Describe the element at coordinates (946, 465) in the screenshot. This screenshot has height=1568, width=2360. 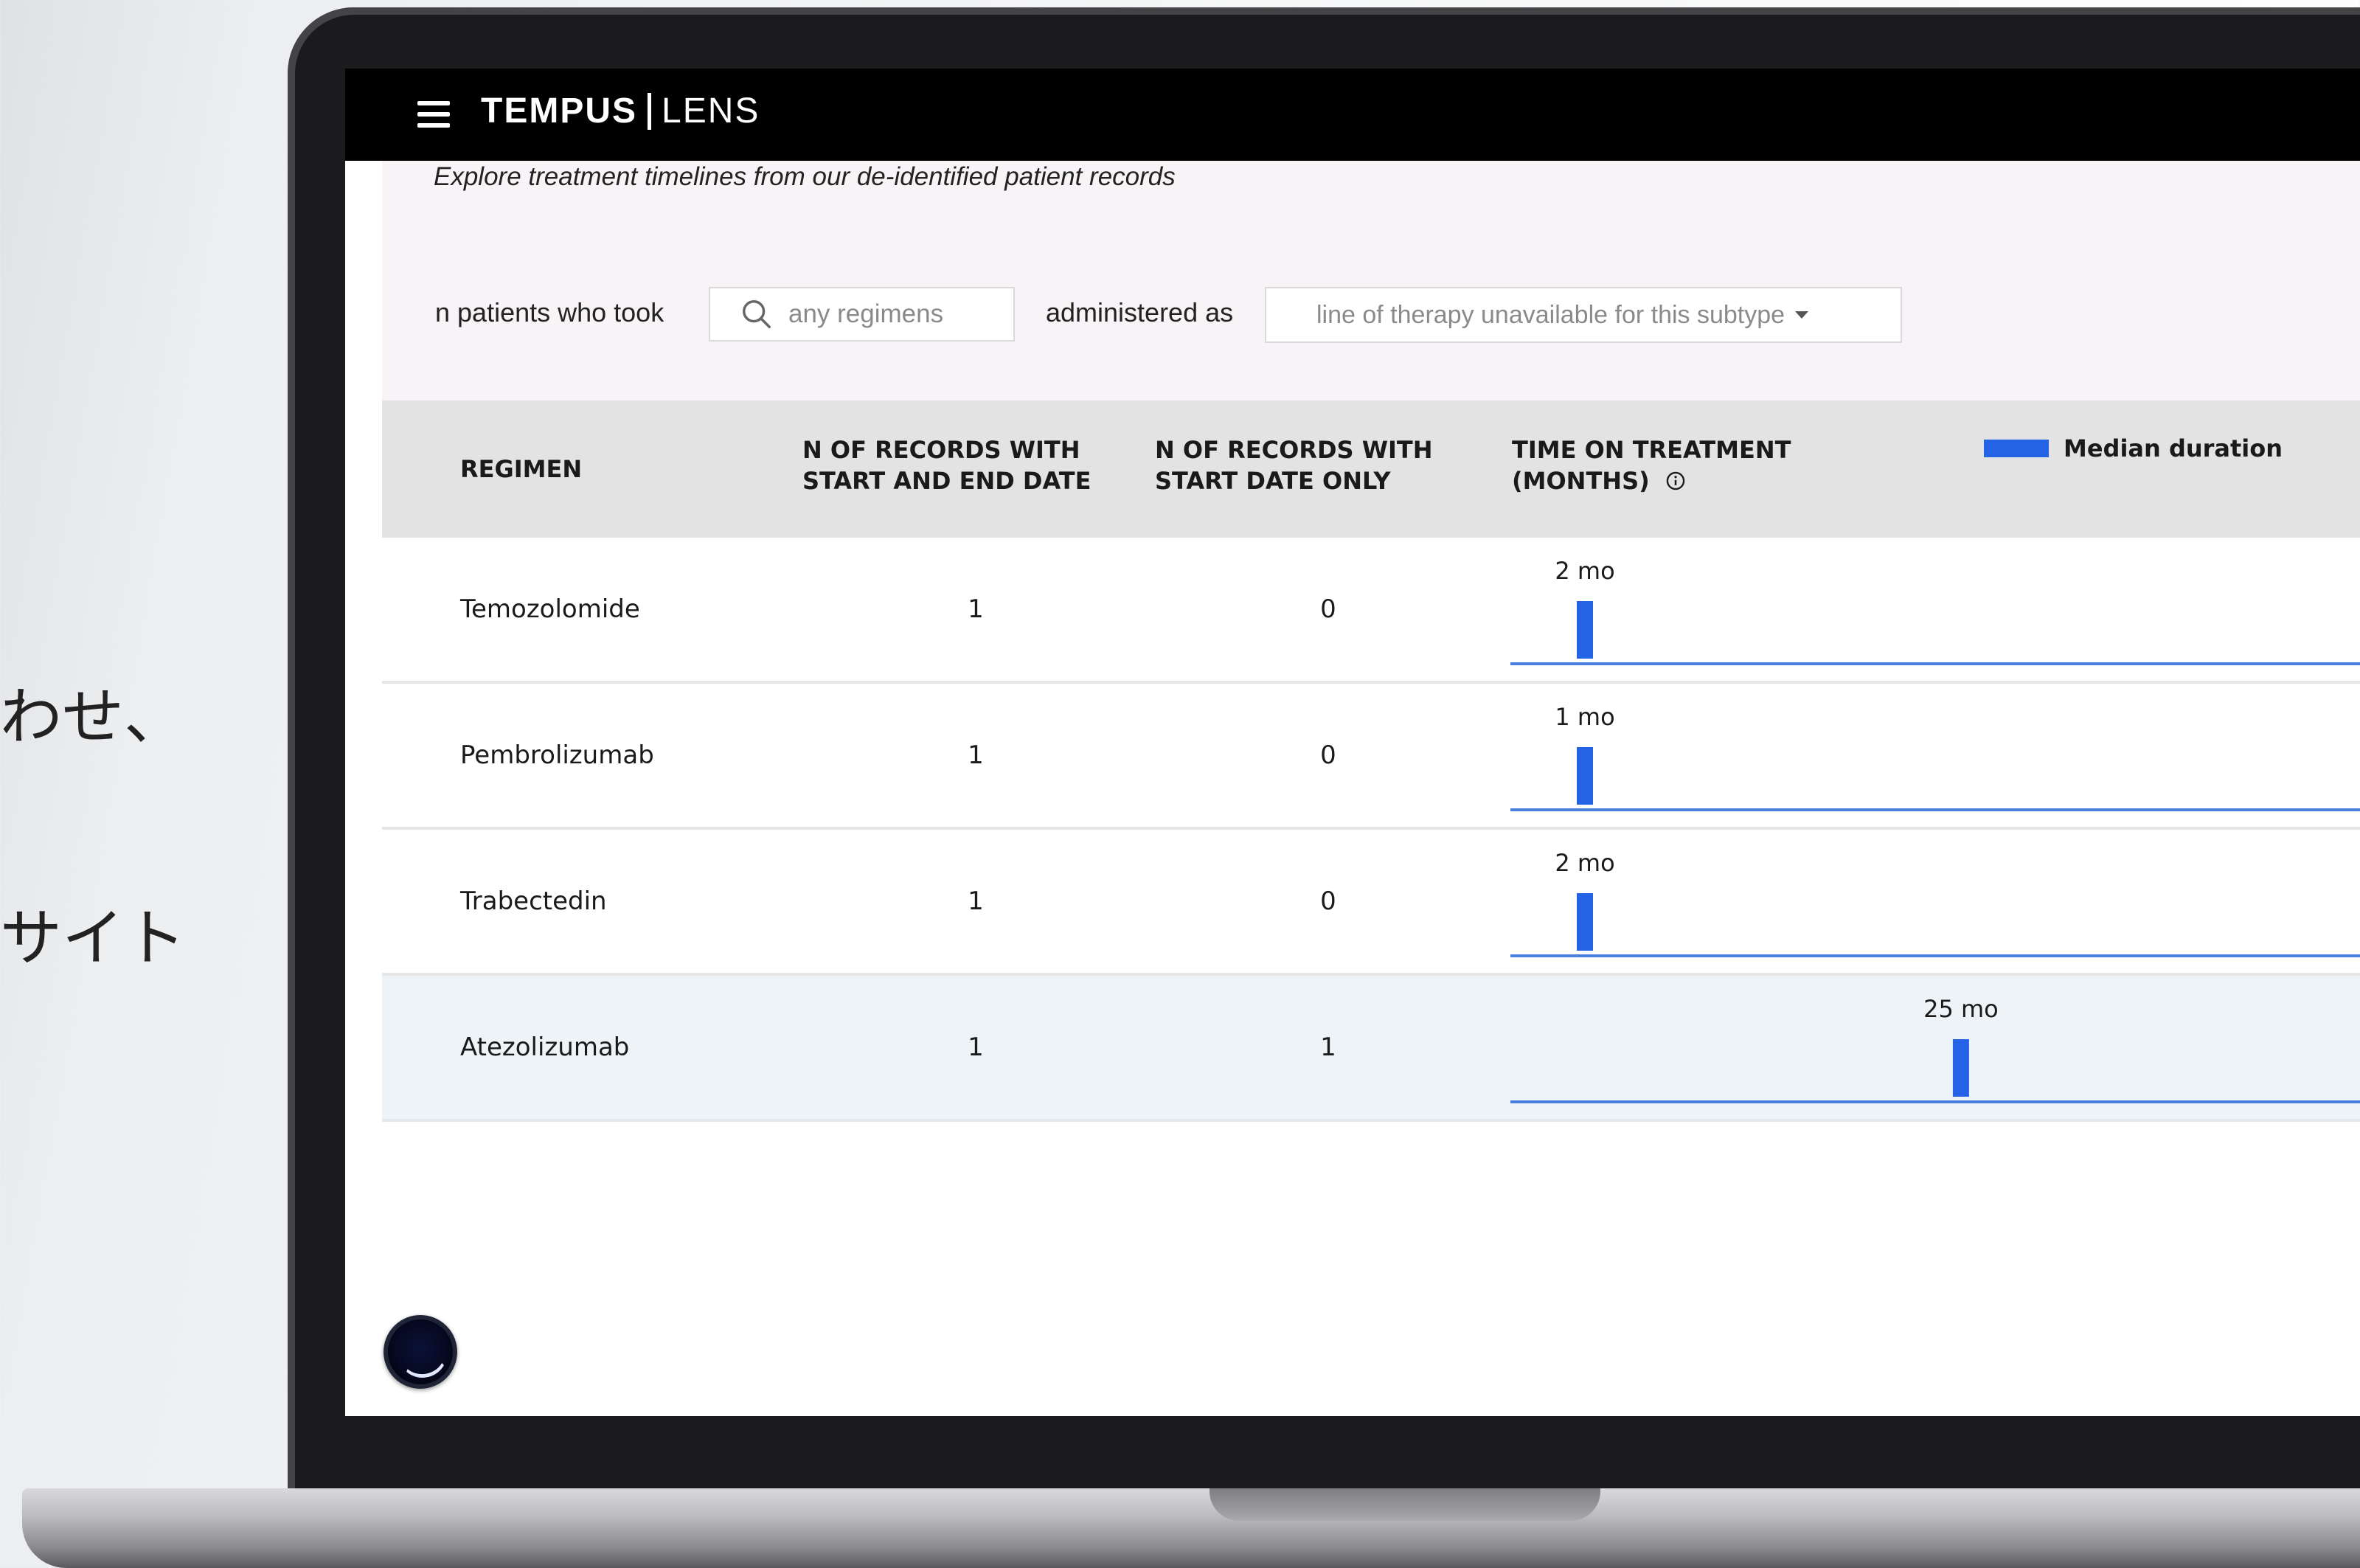
I see `column-header-start-end: N OF RECORDS WITH START AND END DATE` at that location.